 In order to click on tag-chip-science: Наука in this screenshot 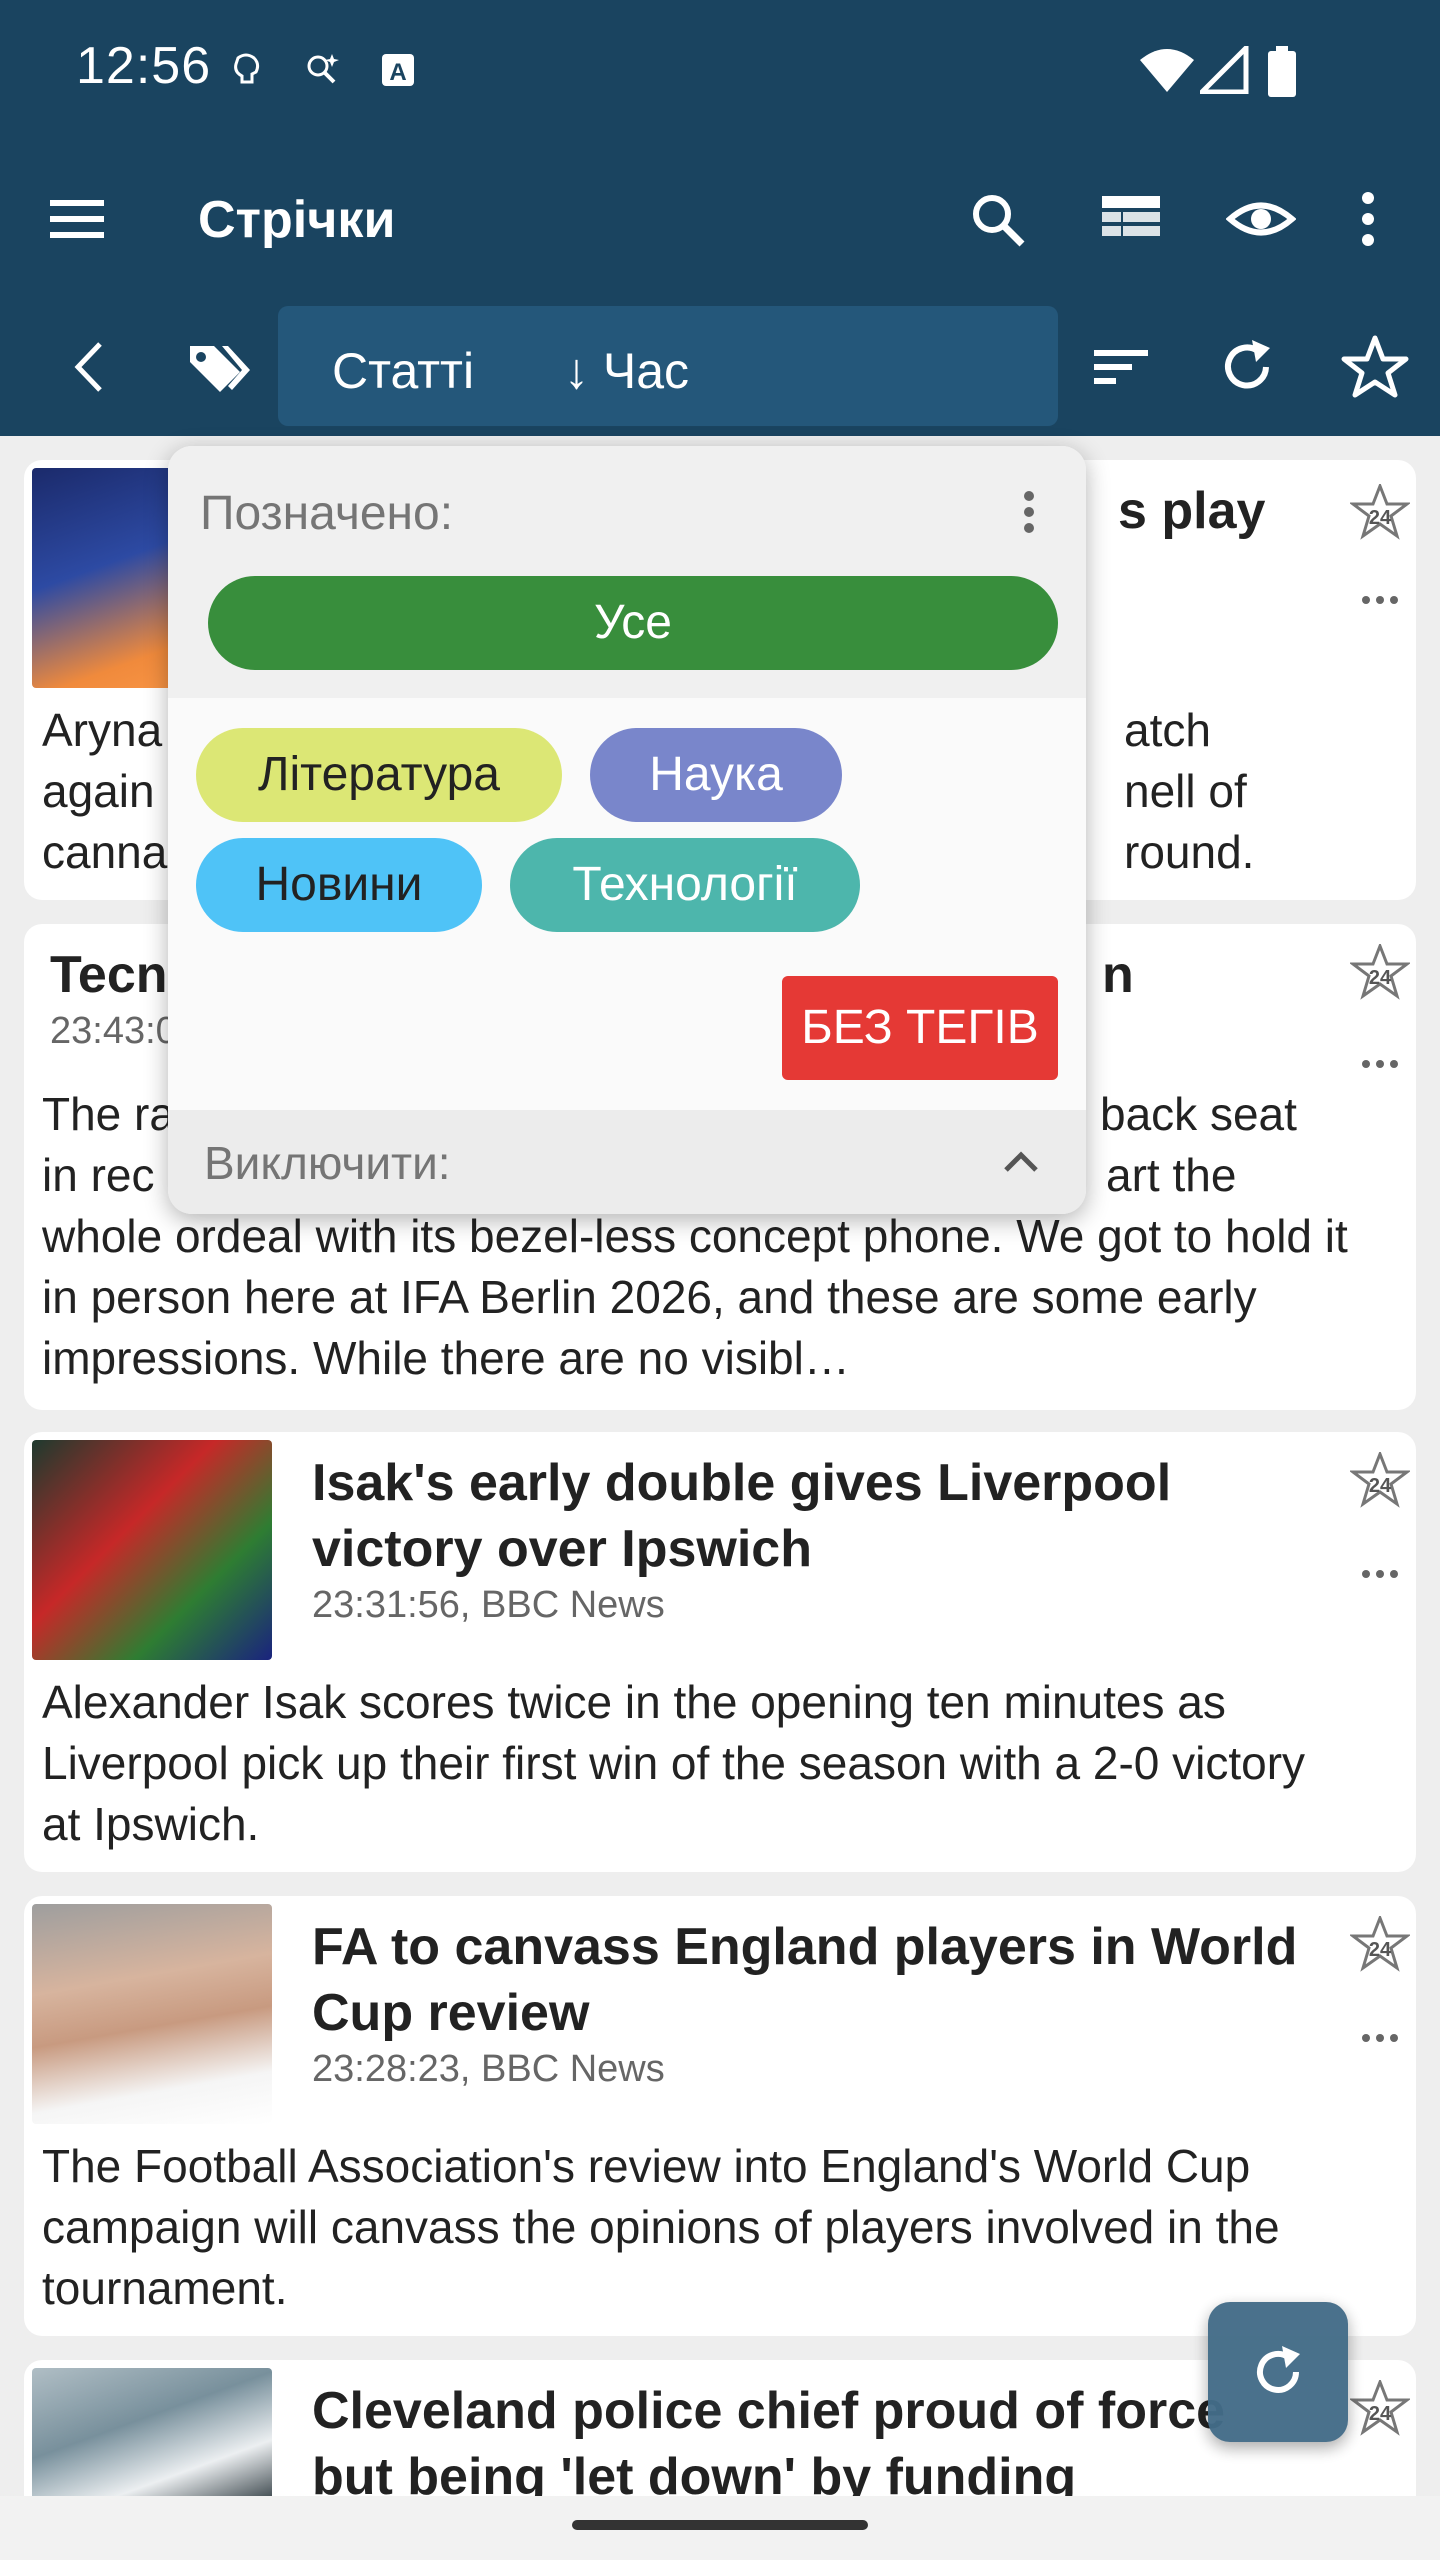, I will do `click(716, 775)`.